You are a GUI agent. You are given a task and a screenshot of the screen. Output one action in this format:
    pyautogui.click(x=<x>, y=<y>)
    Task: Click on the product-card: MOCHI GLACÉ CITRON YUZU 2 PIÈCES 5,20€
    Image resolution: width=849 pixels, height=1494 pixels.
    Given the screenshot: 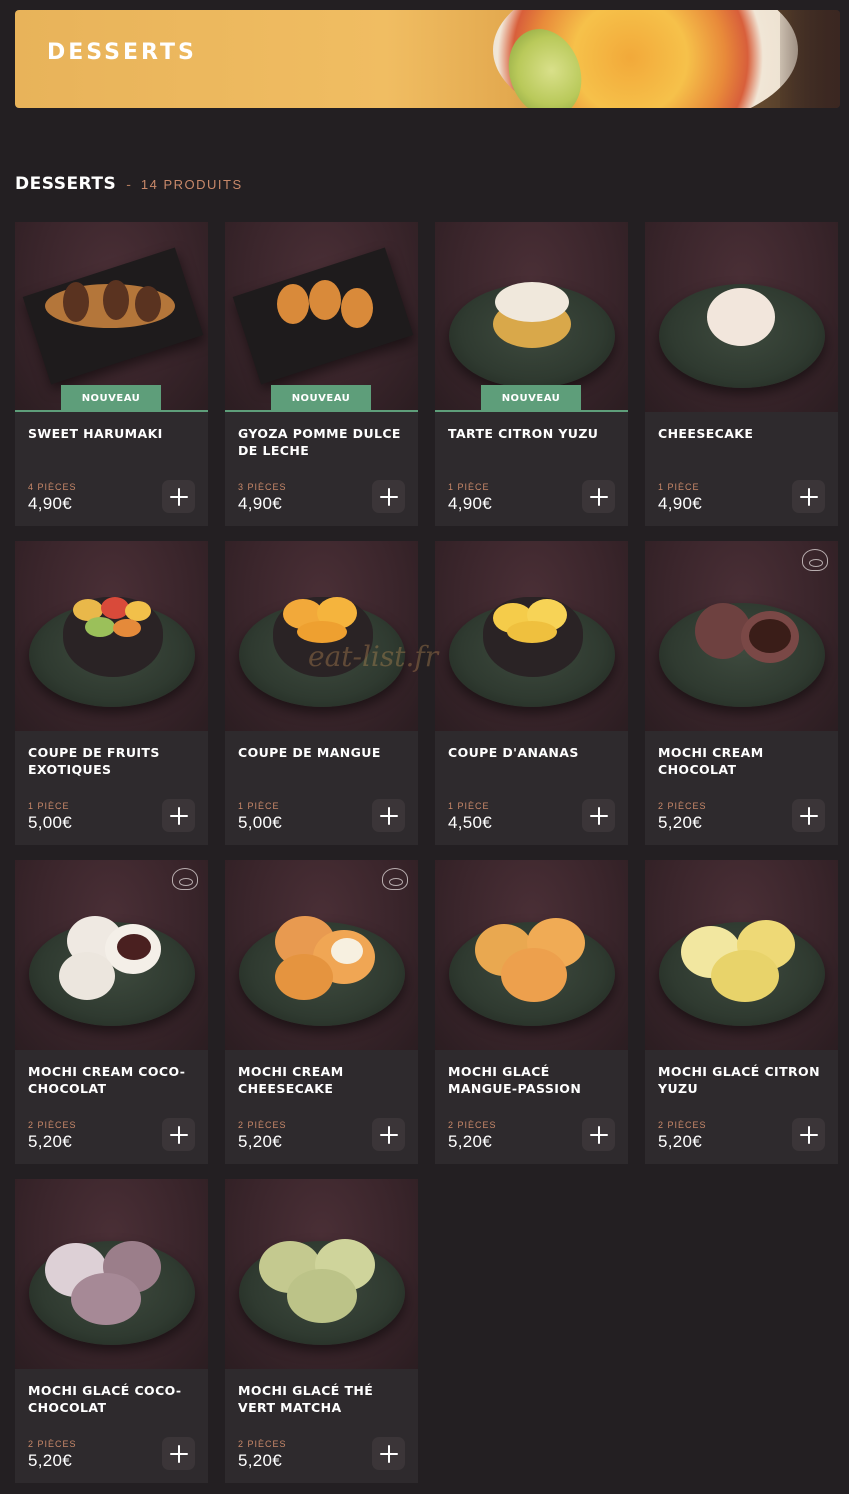 What is the action you would take?
    pyautogui.click(x=741, y=1012)
    